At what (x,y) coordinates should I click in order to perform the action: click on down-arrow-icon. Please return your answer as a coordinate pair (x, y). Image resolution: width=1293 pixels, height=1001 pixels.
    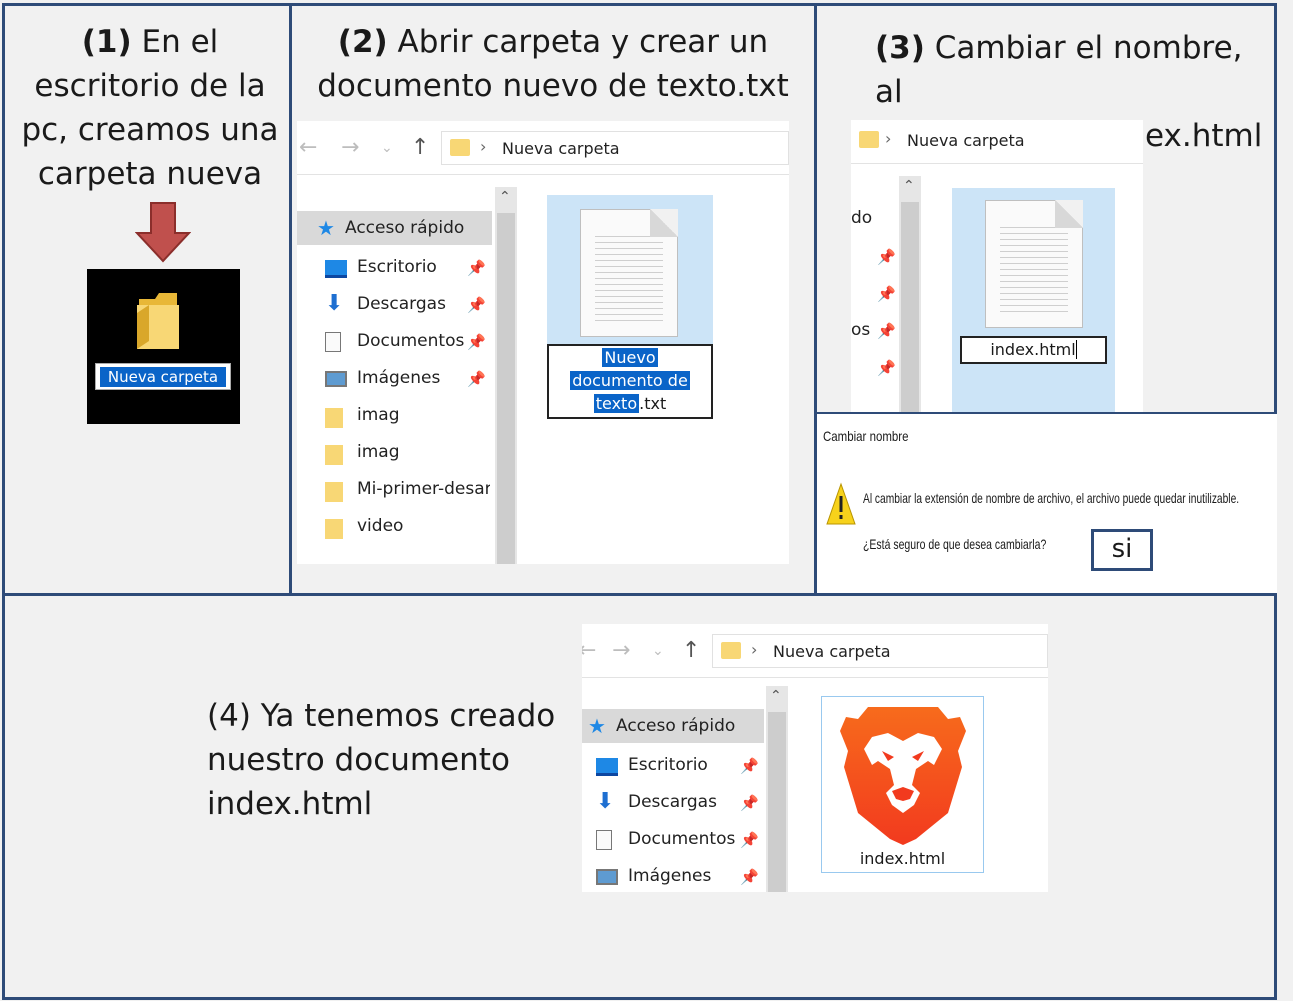
    Looking at the image, I should click on (163, 232).